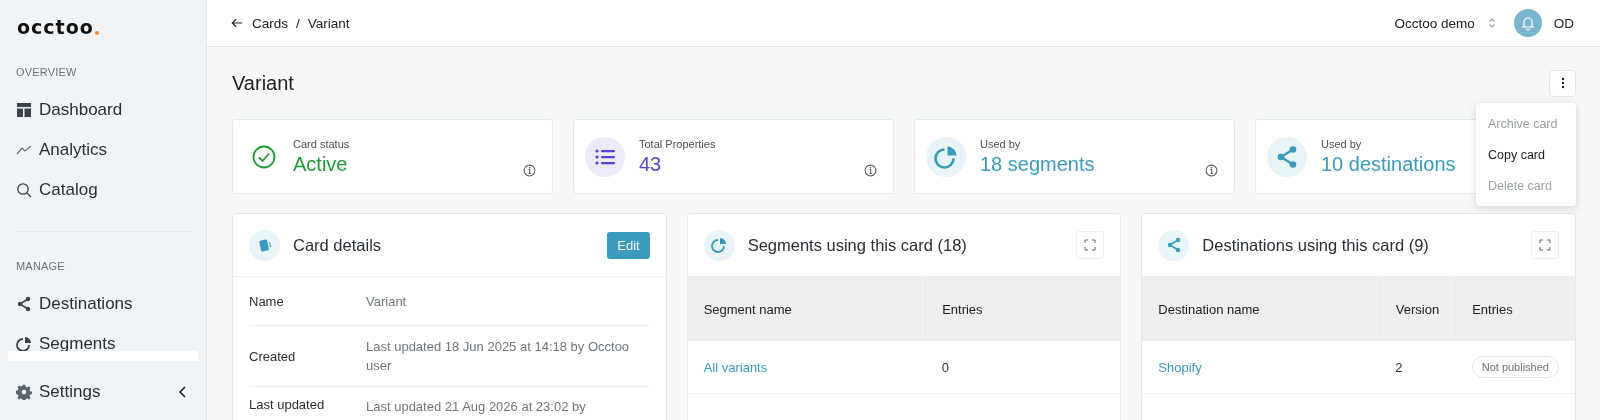 The width and height of the screenshot is (1600, 420). I want to click on detail-value: Last updated 18 Jun 2025 at 14:18 by Occtoo user, so click(498, 356).